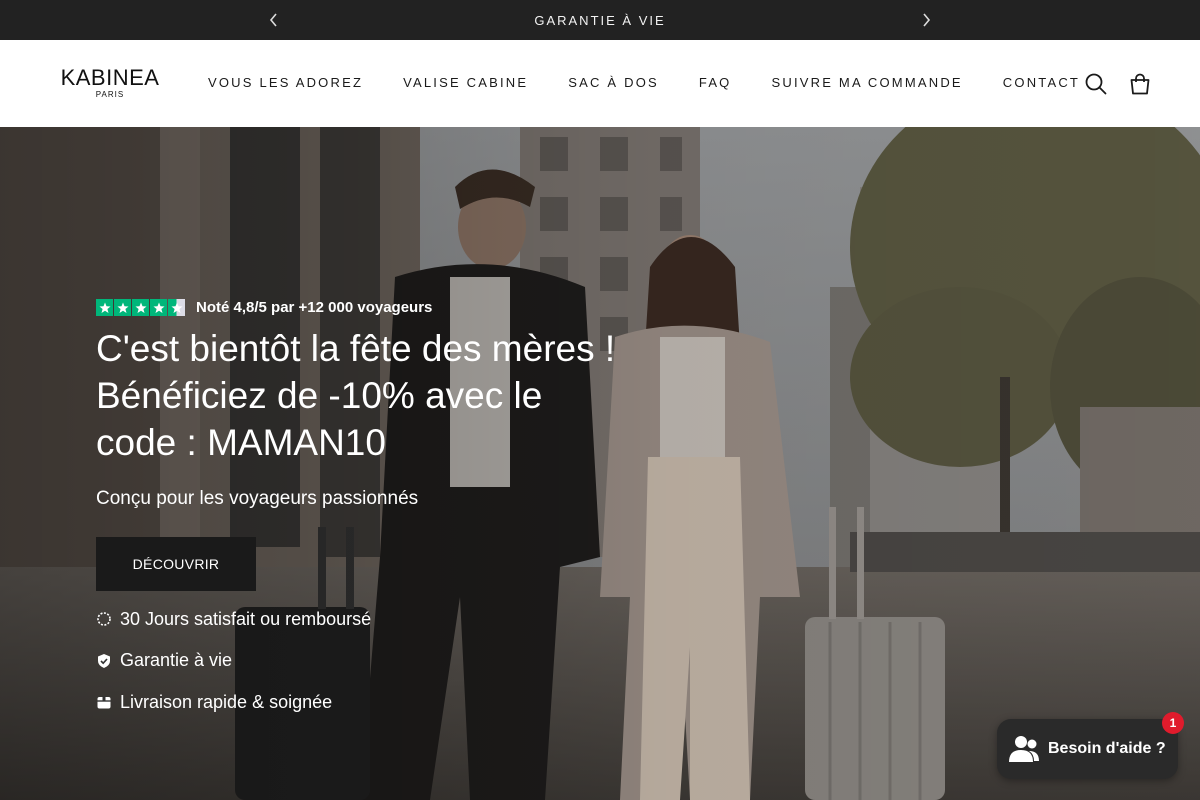  What do you see at coordinates (274, 20) in the screenshot?
I see `chevron-left-icon` at bounding box center [274, 20].